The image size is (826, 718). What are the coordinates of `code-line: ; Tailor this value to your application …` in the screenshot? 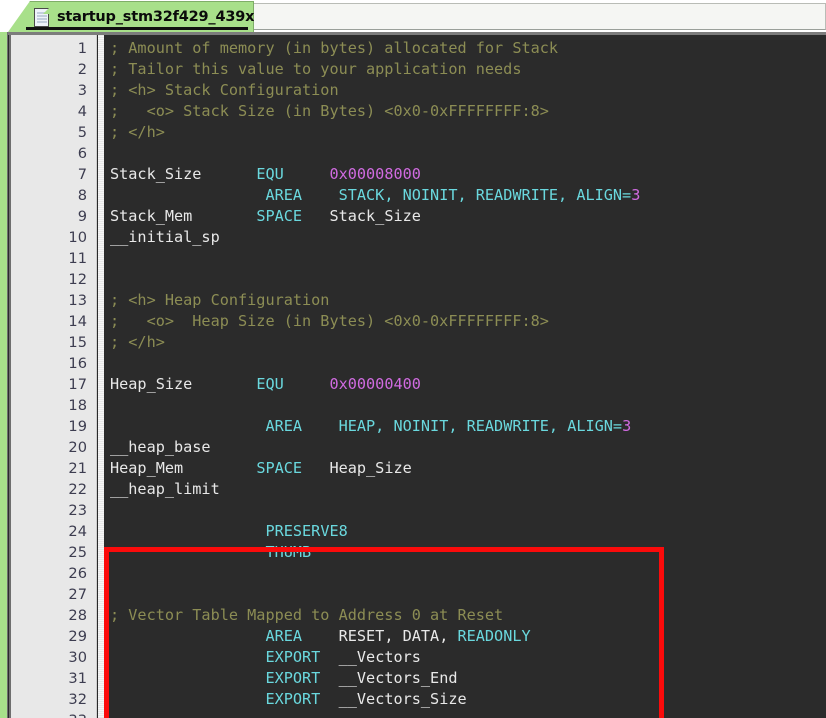 It's located at (465, 69).